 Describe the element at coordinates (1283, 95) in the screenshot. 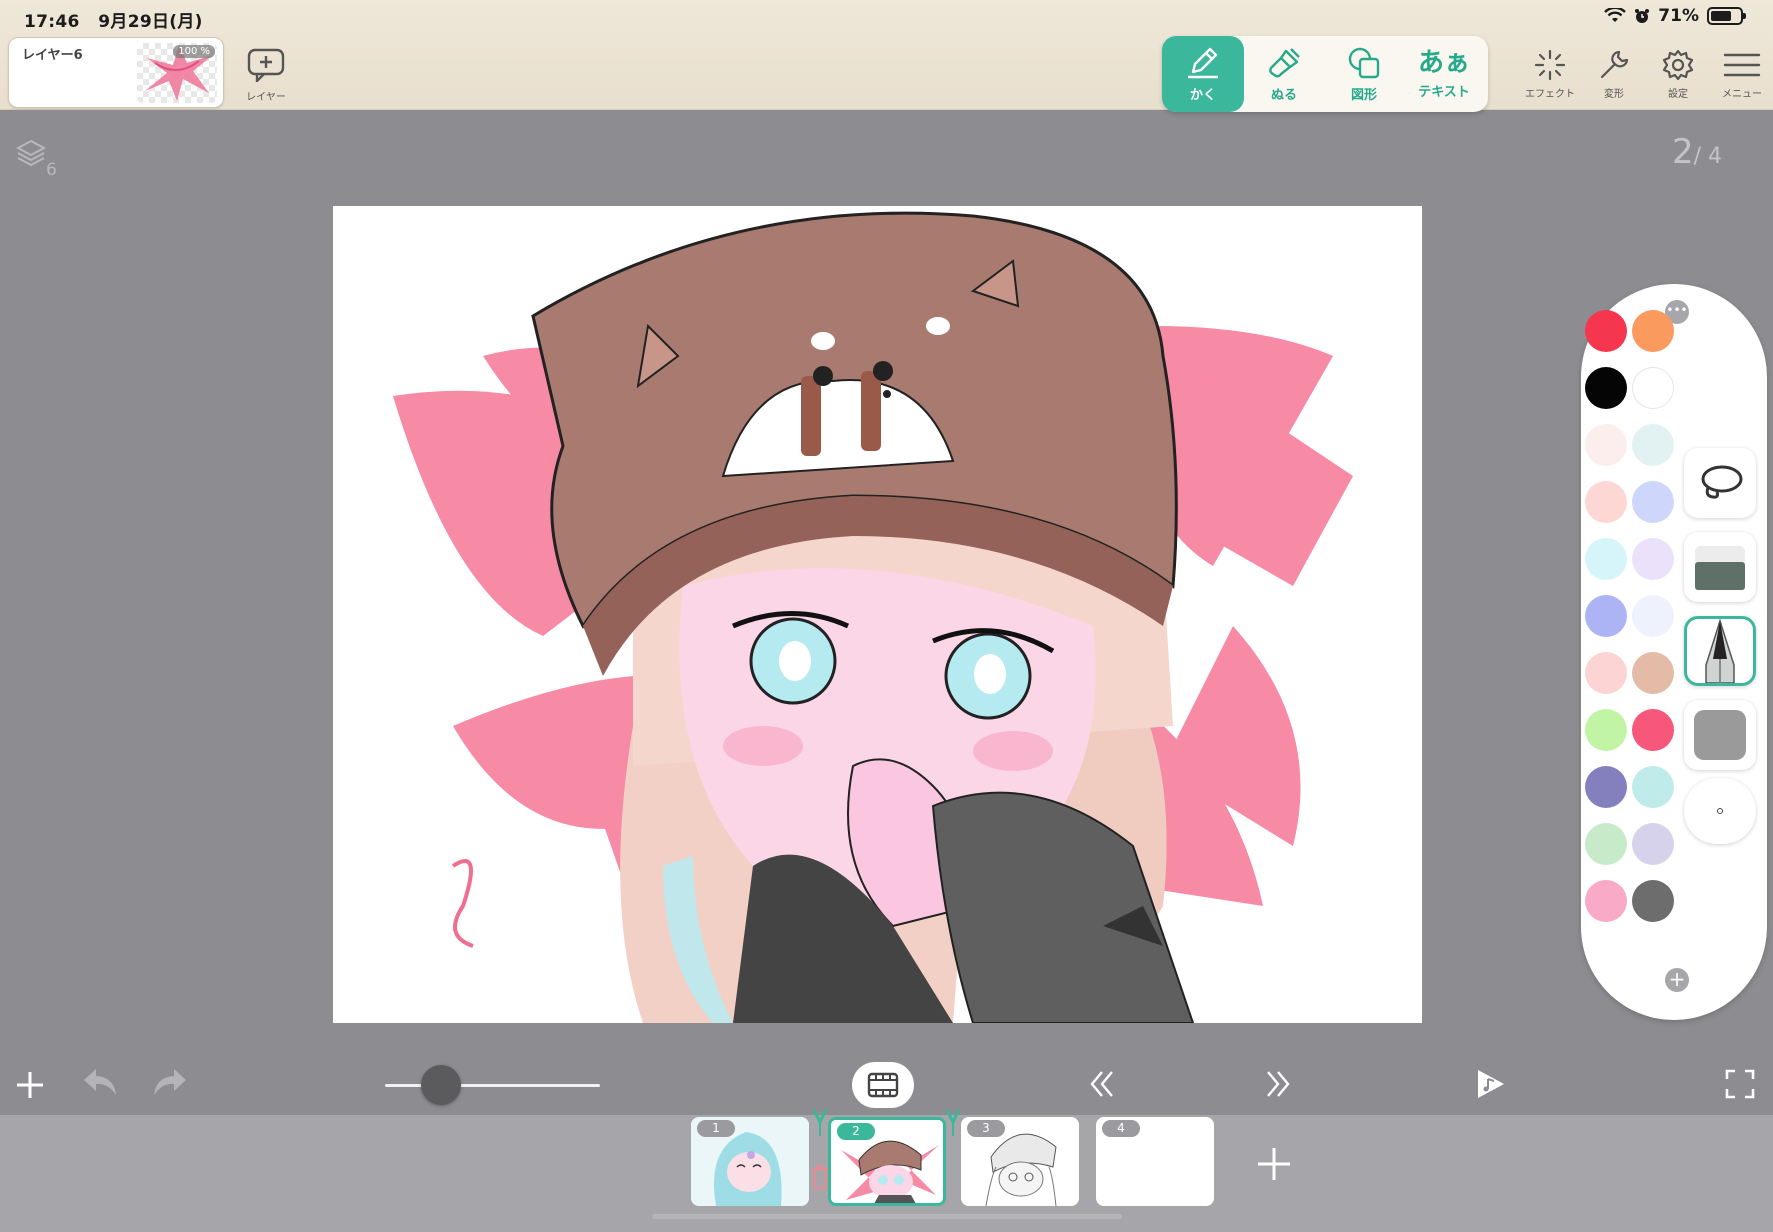

I see `tool-fill-label: ぬる` at that location.